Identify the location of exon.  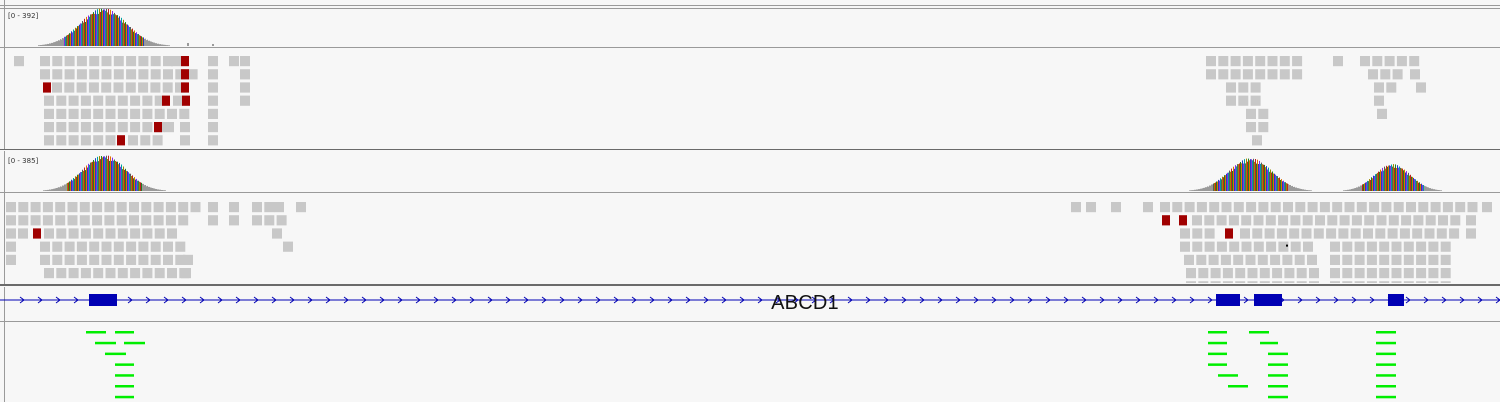
(1268, 300).